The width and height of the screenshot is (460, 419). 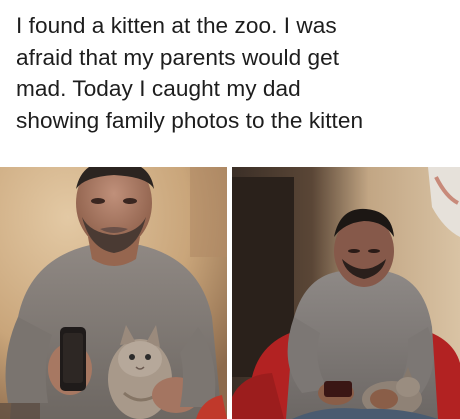 I want to click on caption-line: afraid that my parents would get, so click(x=178, y=57).